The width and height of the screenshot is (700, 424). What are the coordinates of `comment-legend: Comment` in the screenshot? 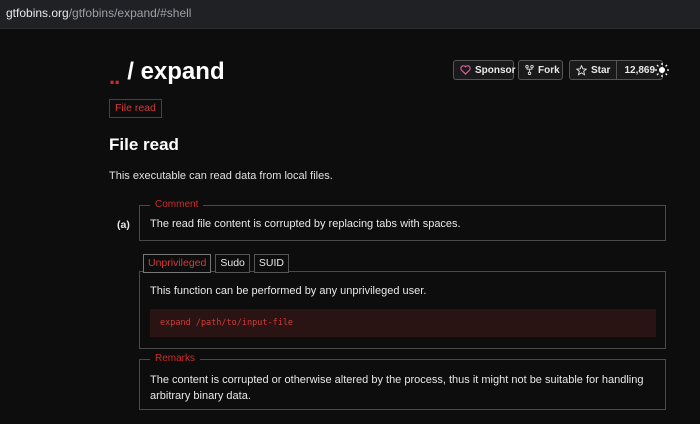 It's located at (177, 204).